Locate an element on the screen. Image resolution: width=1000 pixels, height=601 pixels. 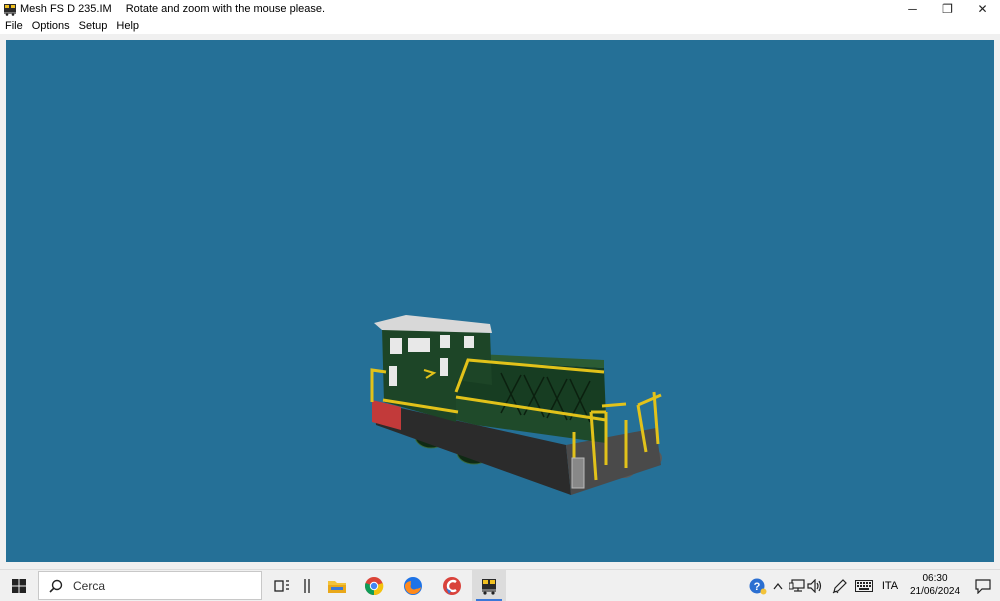
close-icon: ✕ is located at coordinates (982, 9).